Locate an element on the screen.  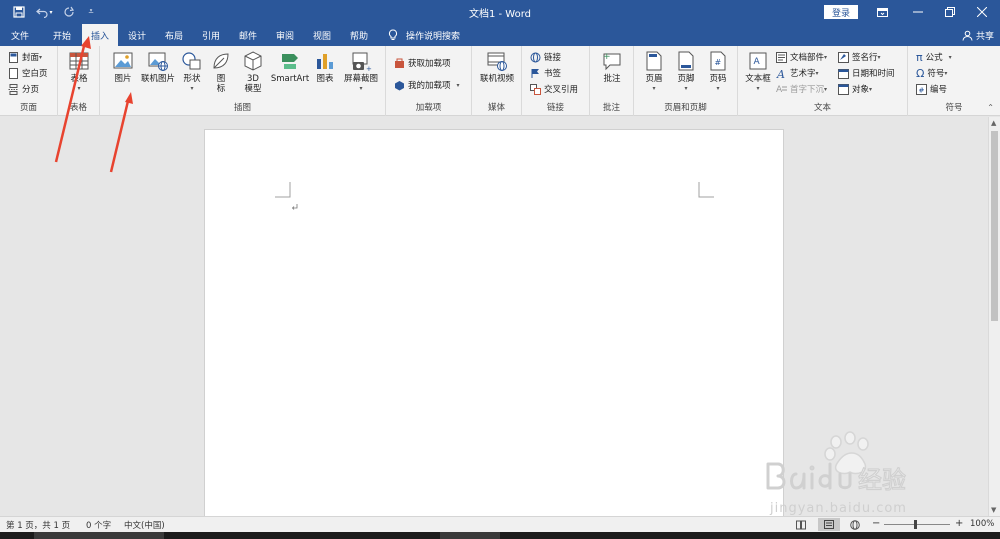
footer-button: 页脚 ▾ is located at coordinates (686, 72).